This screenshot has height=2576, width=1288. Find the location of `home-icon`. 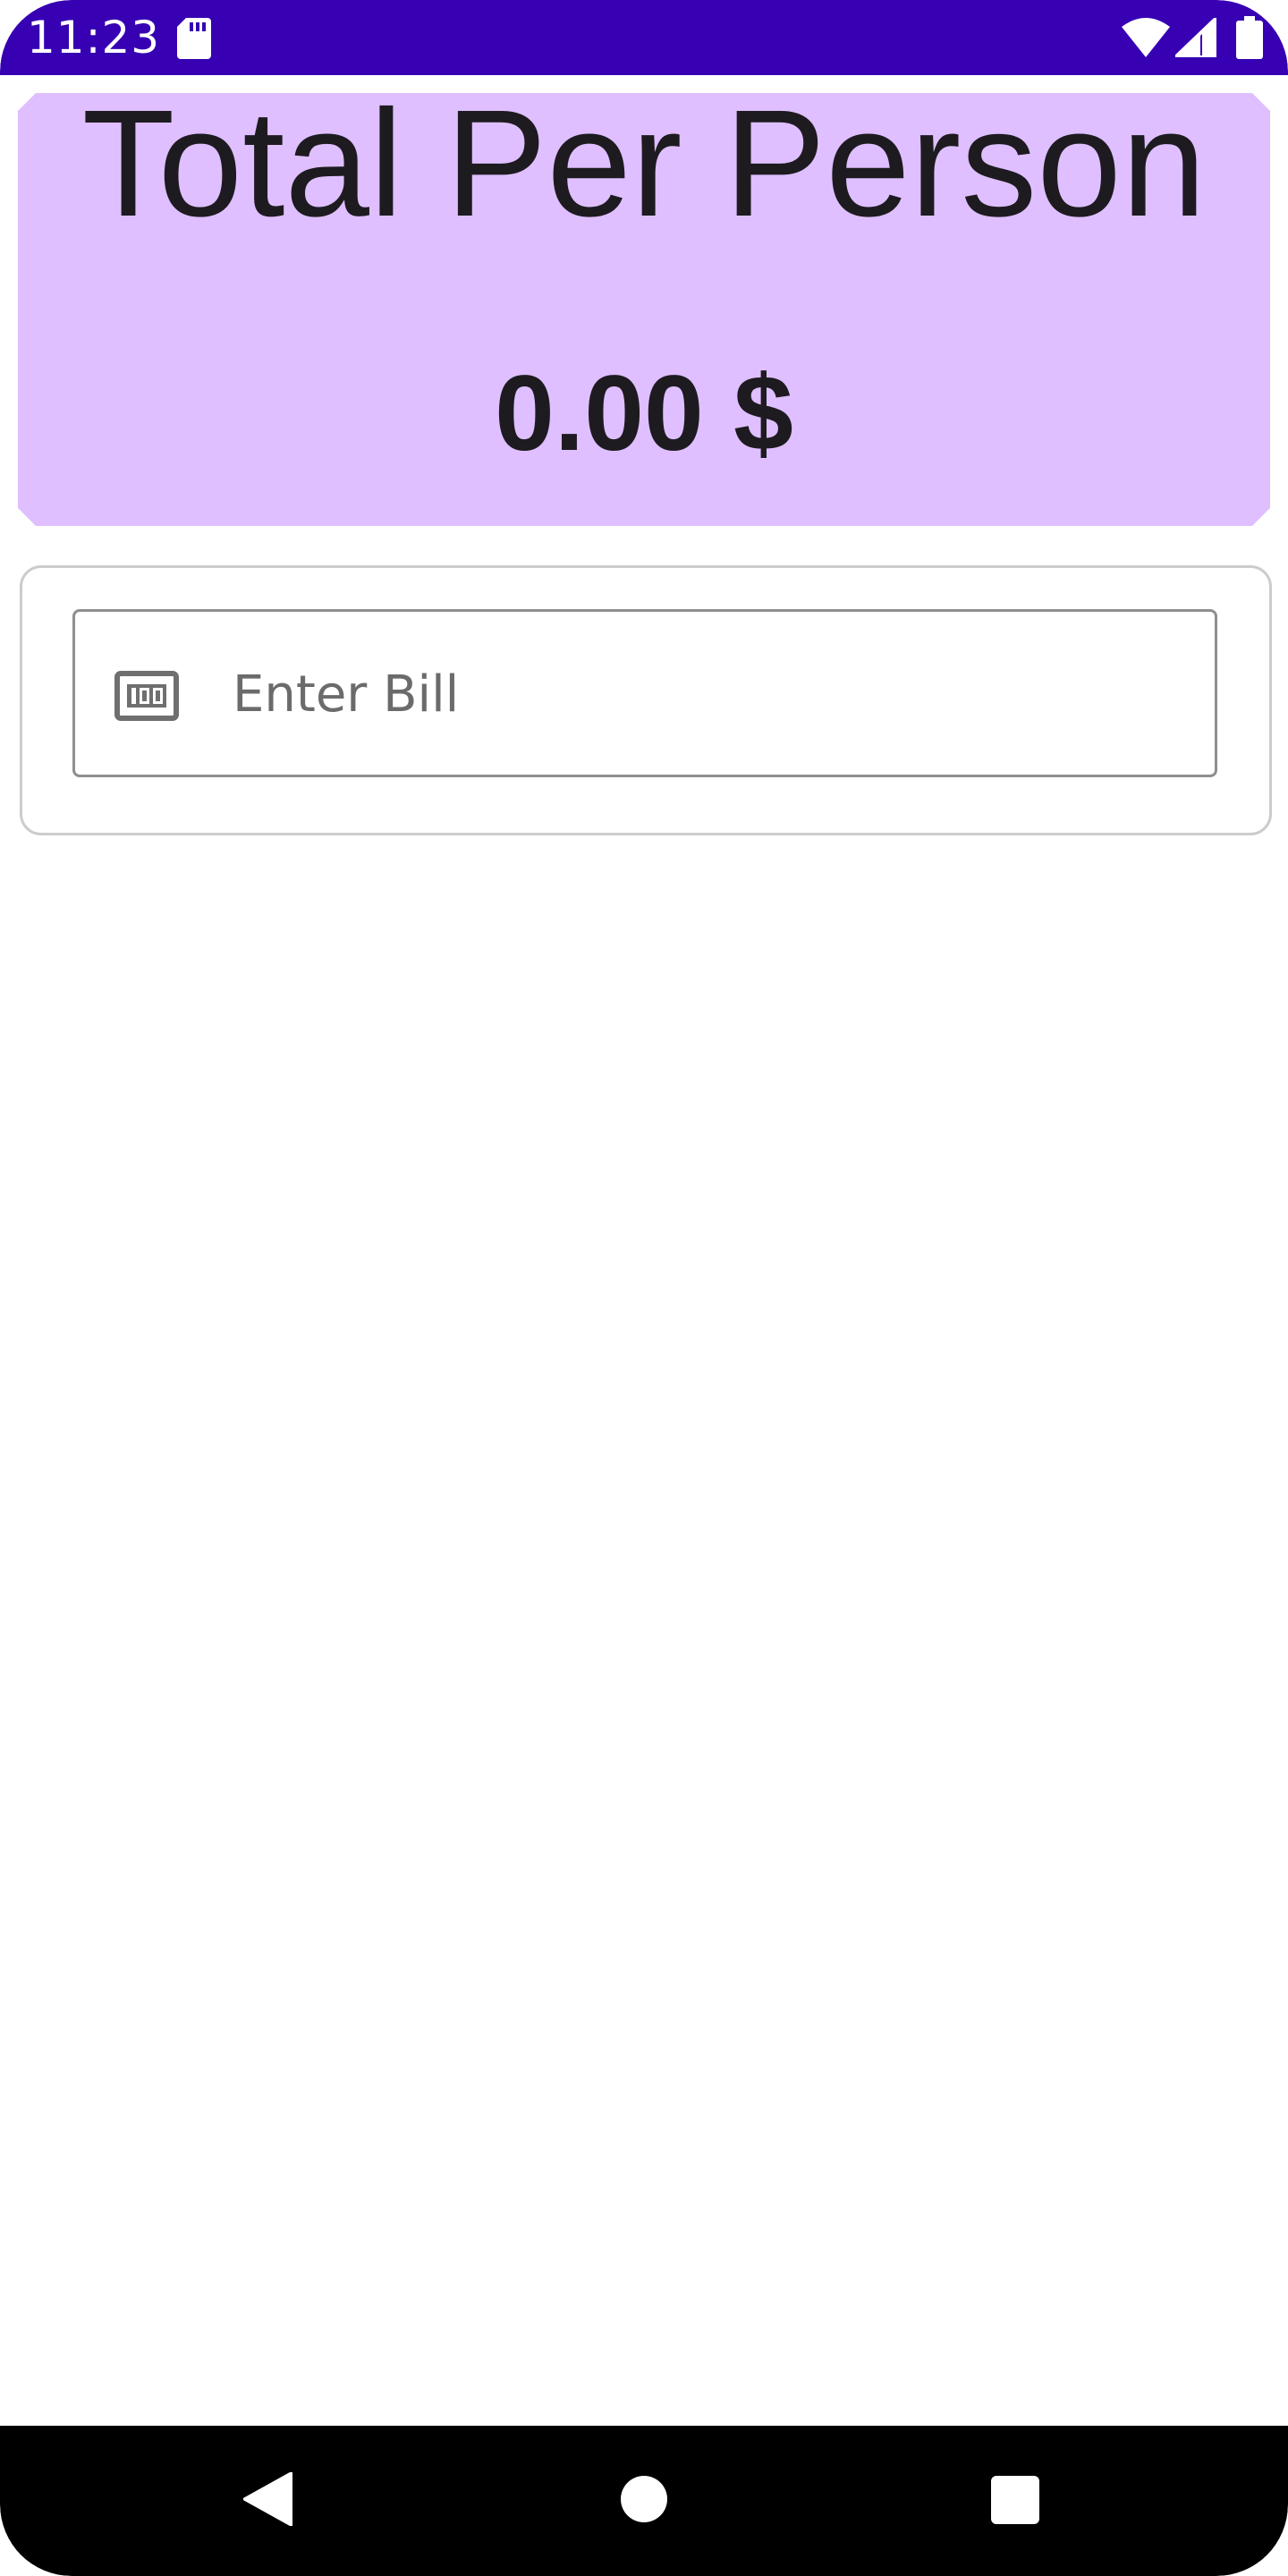

home-icon is located at coordinates (644, 2499).